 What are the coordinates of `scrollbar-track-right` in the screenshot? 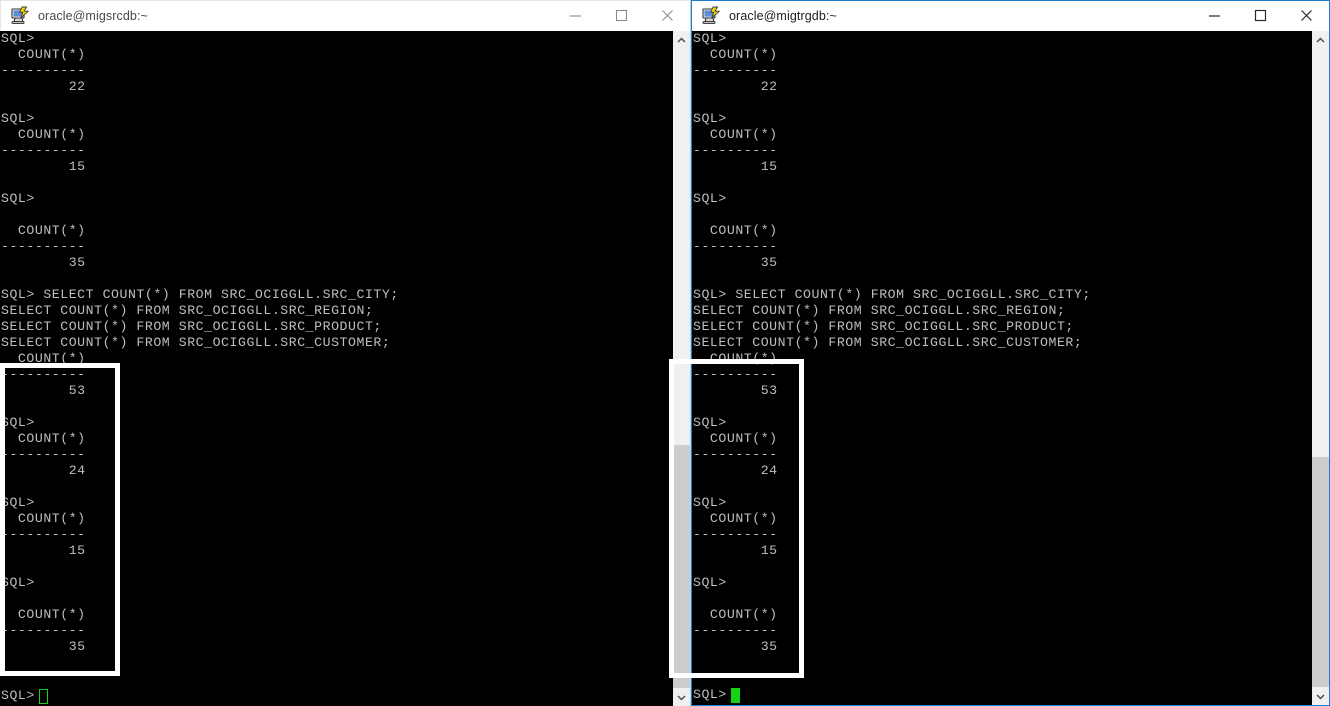 It's located at (1320, 368).